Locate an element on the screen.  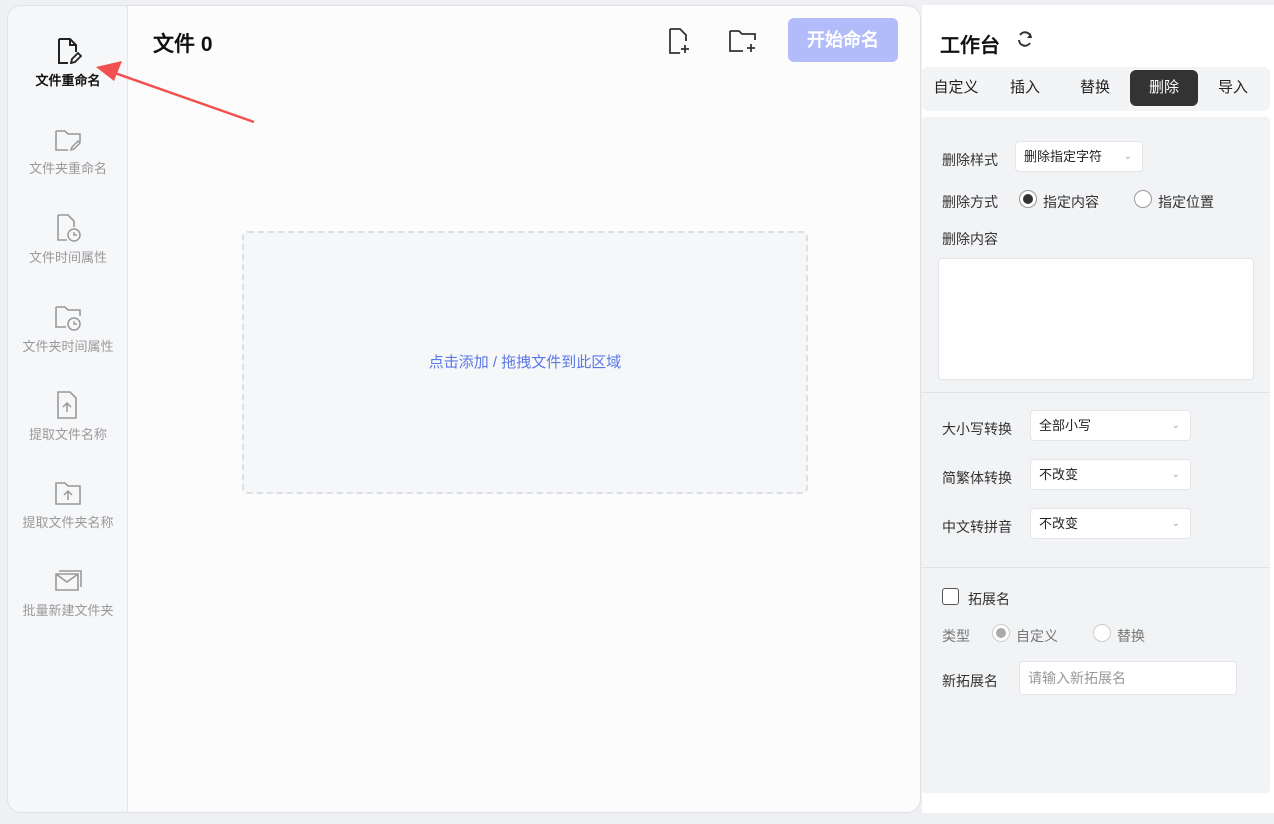
extension-label: 拓展名 is located at coordinates (989, 599).